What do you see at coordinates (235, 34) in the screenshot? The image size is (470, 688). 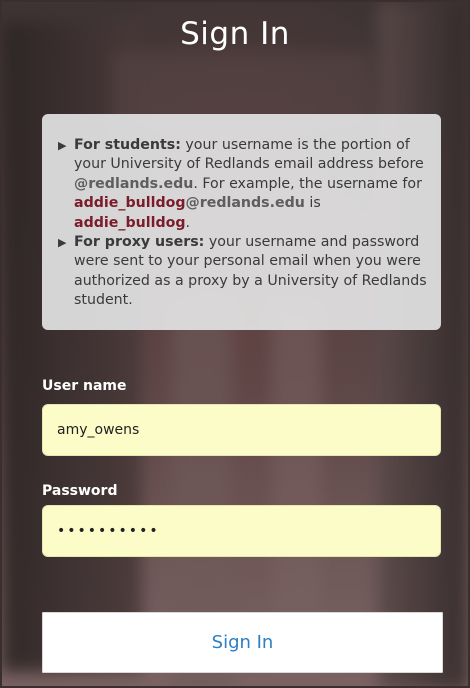 I see `page-title: Sign In` at bounding box center [235, 34].